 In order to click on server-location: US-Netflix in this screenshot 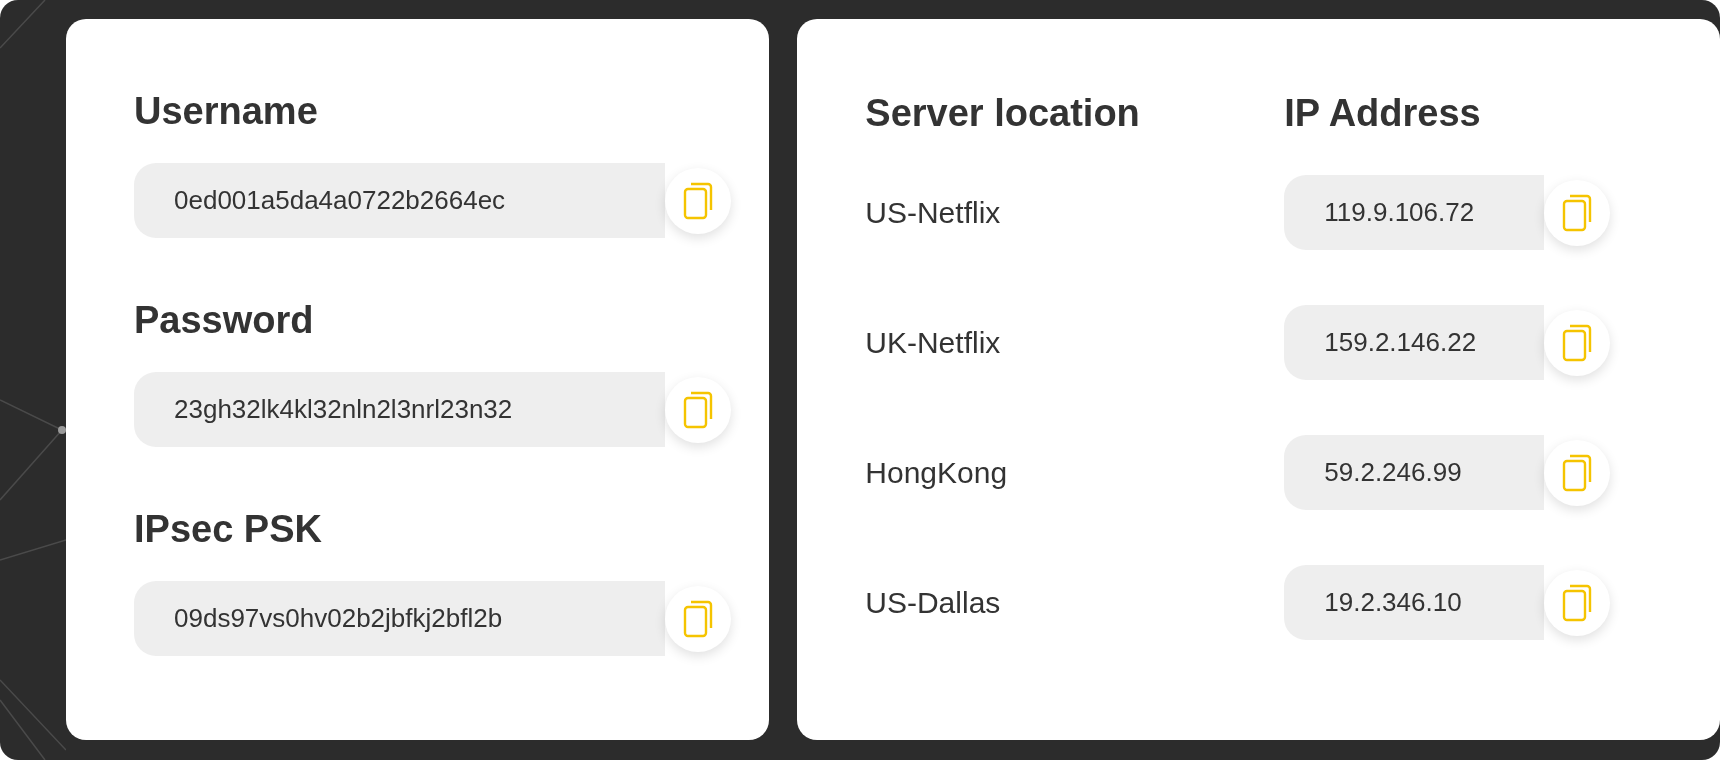, I will do `click(933, 213)`.